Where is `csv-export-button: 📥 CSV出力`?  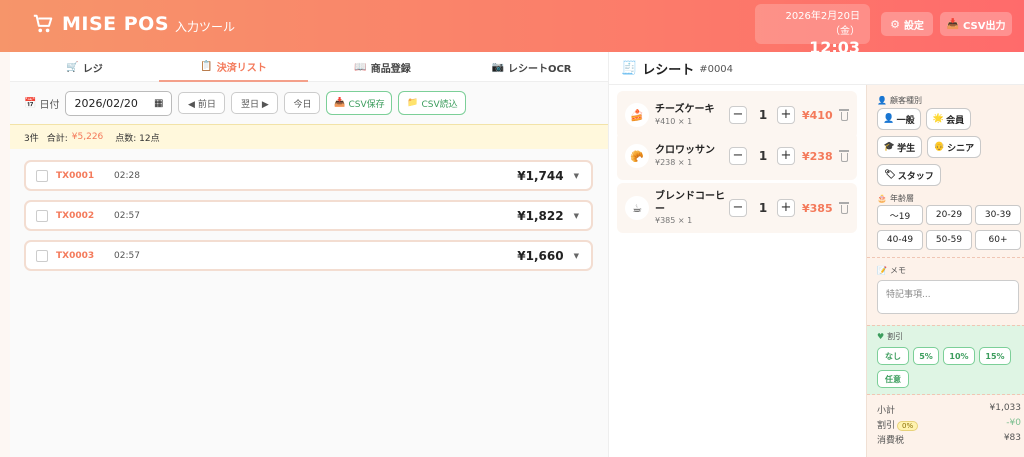
csv-export-button: 📥 CSV出力 is located at coordinates (976, 24).